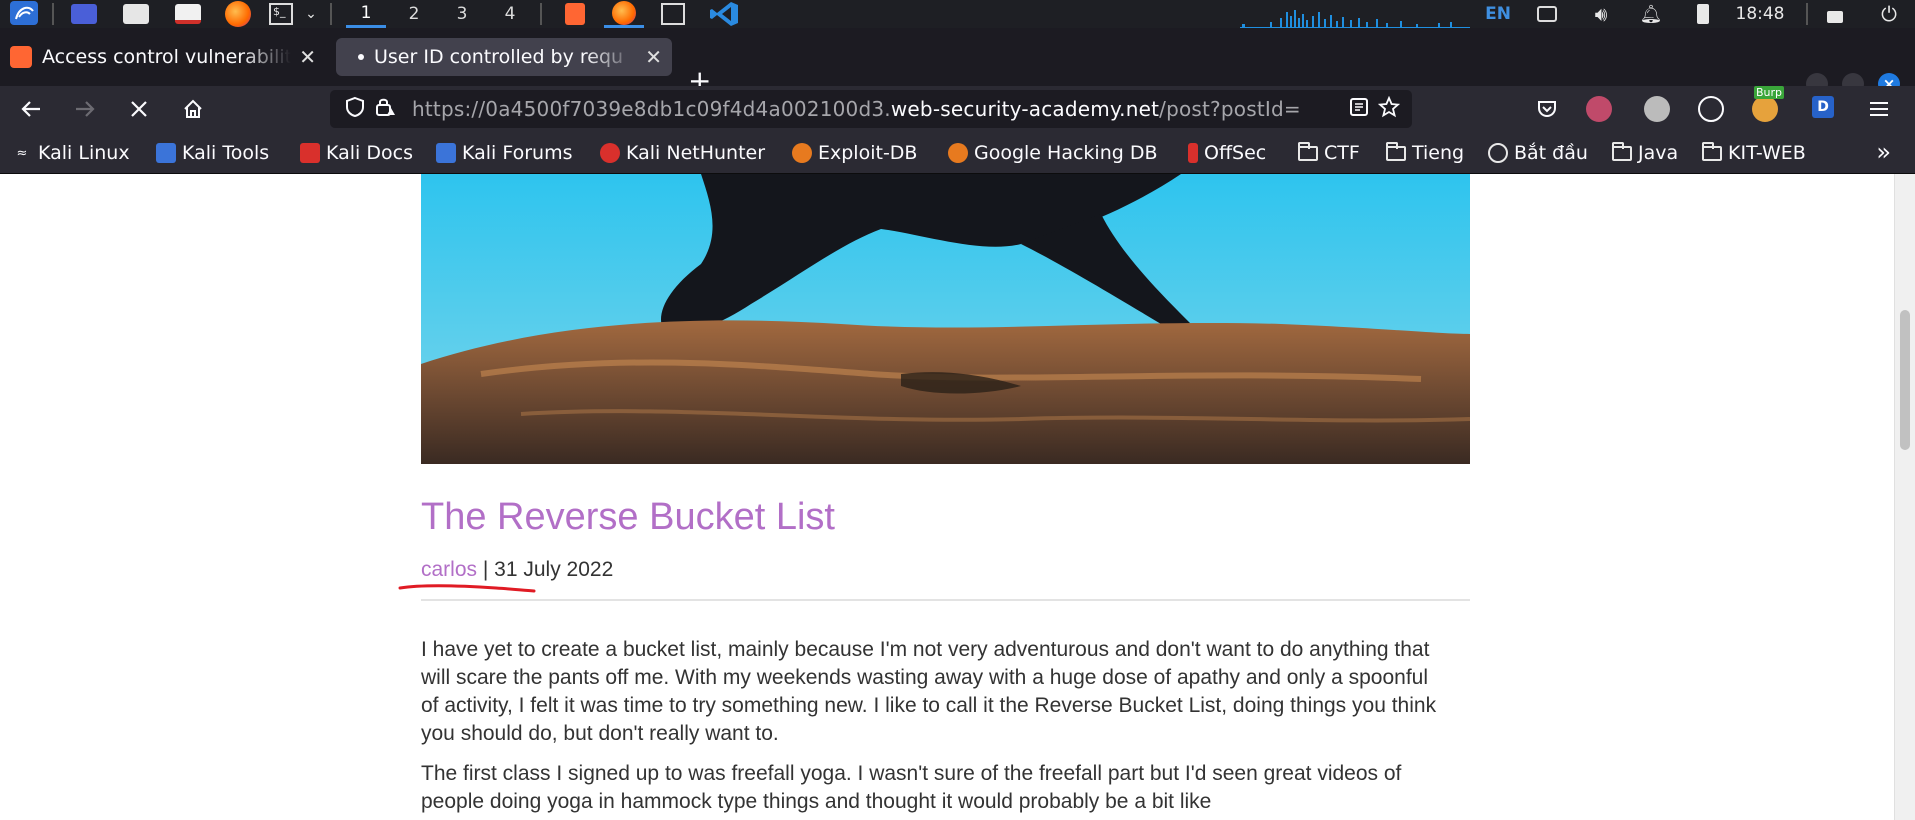 The height and width of the screenshot is (820, 1915). What do you see at coordinates (366, 14) in the screenshot?
I see `workspace-1: 1` at bounding box center [366, 14].